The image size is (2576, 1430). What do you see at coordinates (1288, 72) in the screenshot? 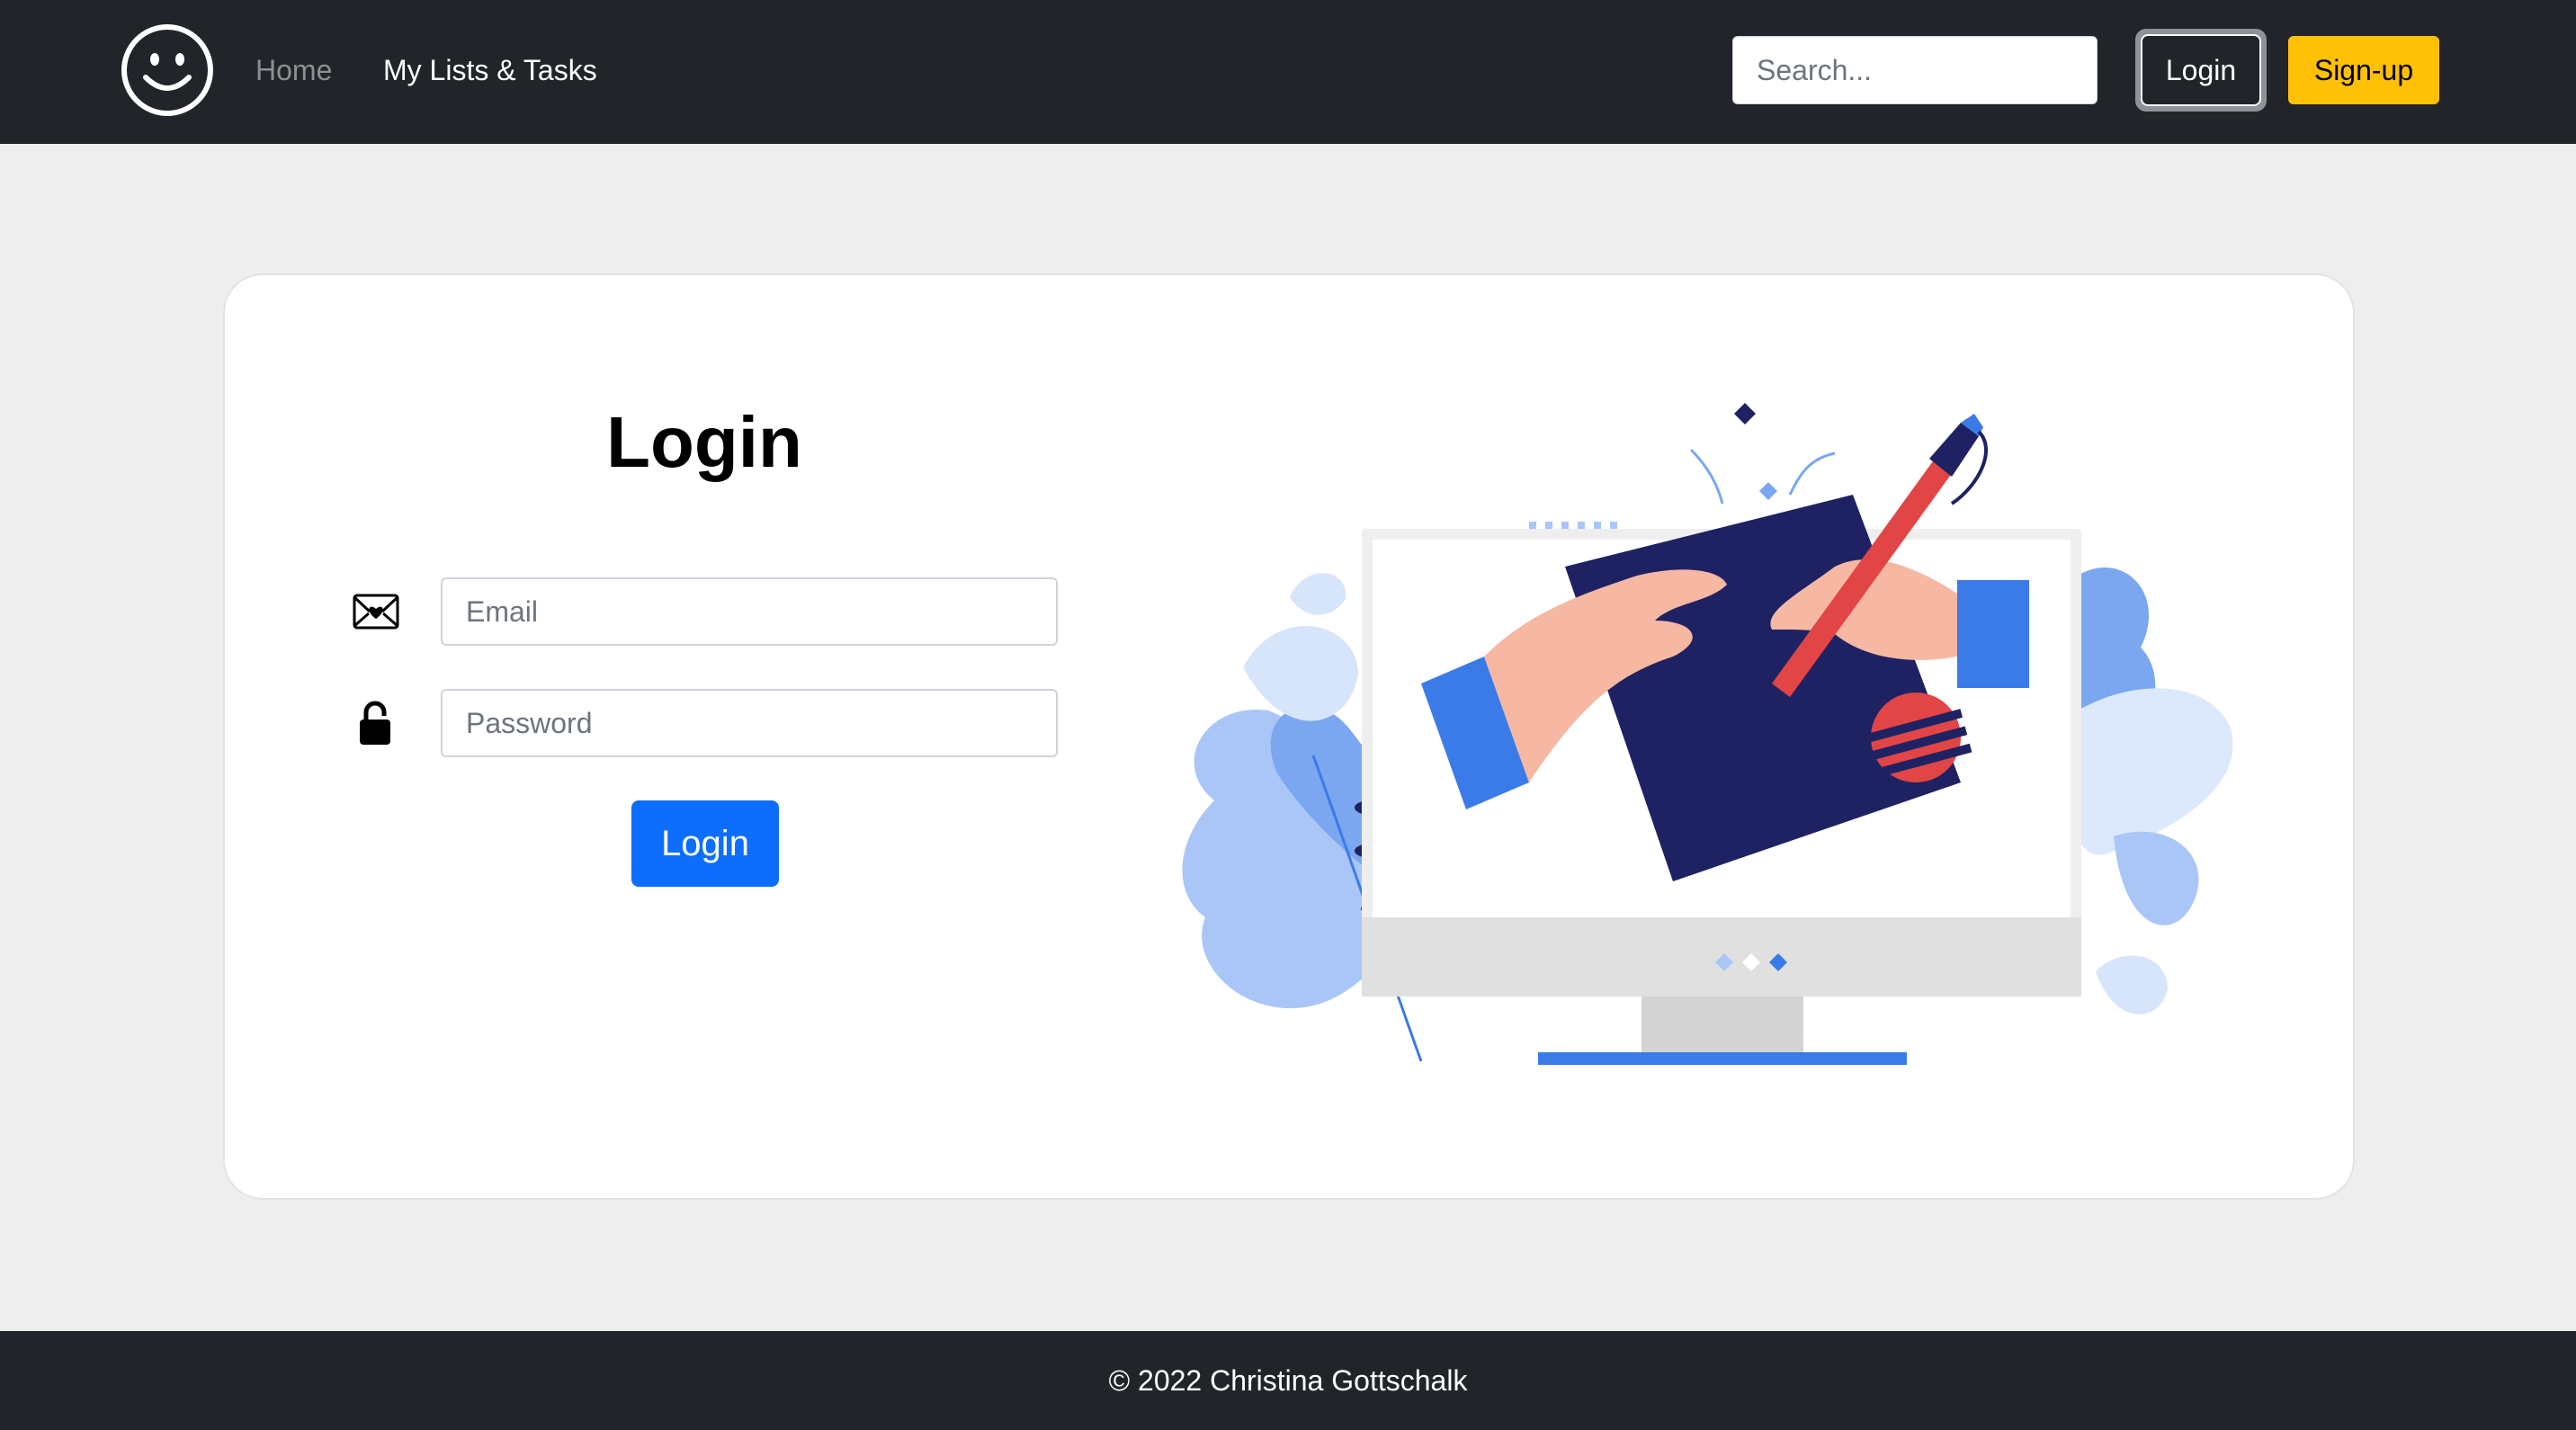
I see `top-navbar: Home My Lists & Tasks Login Sign-up` at bounding box center [1288, 72].